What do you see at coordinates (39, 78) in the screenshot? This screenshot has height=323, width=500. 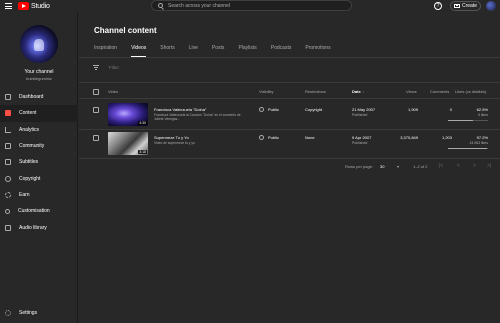 I see `channel-name: bubbleguminiz` at bounding box center [39, 78].